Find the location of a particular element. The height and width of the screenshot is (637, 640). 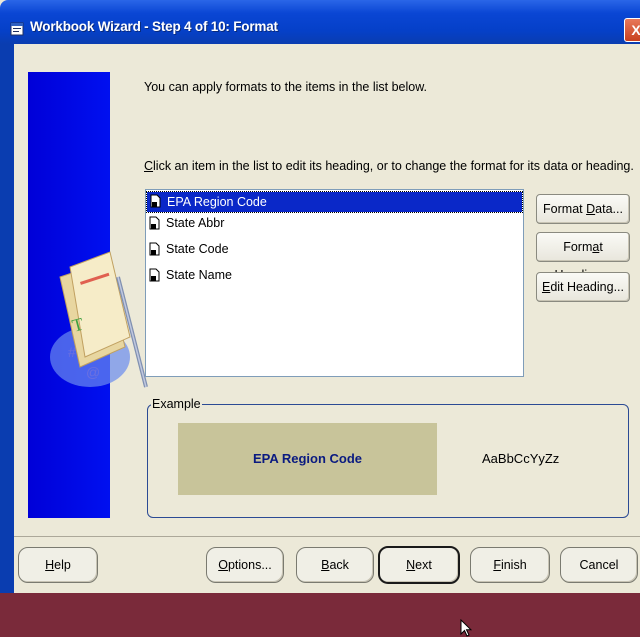

button-label: ext is located at coordinates (423, 565).